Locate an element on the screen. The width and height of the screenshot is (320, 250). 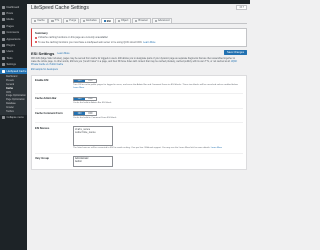
object-icon is located at coordinates (118, 20).